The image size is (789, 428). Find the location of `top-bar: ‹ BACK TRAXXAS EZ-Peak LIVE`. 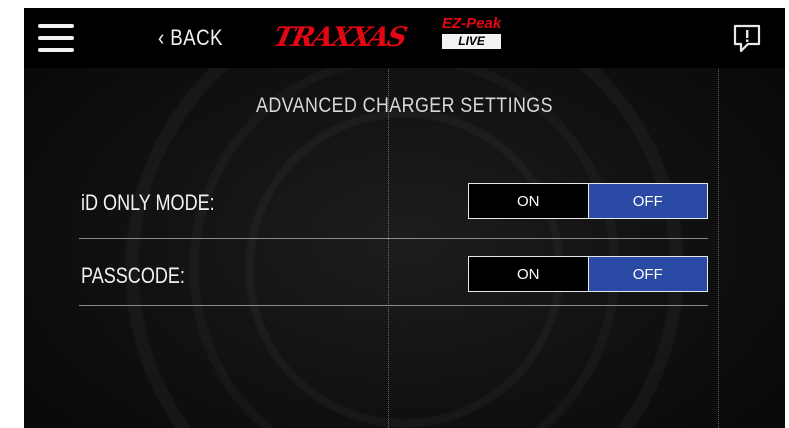

top-bar: ‹ BACK TRAXXAS EZ-Peak LIVE is located at coordinates (404, 38).